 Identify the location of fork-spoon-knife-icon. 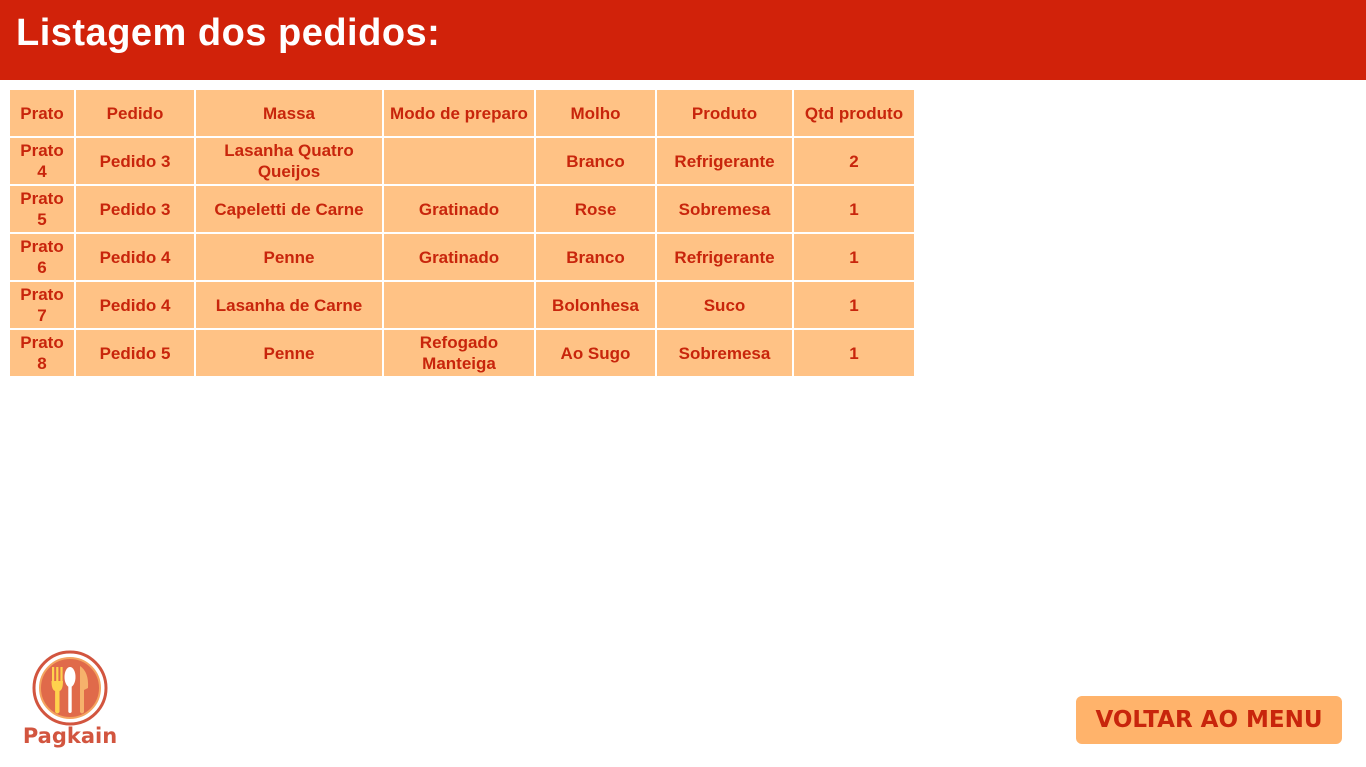
(70, 688).